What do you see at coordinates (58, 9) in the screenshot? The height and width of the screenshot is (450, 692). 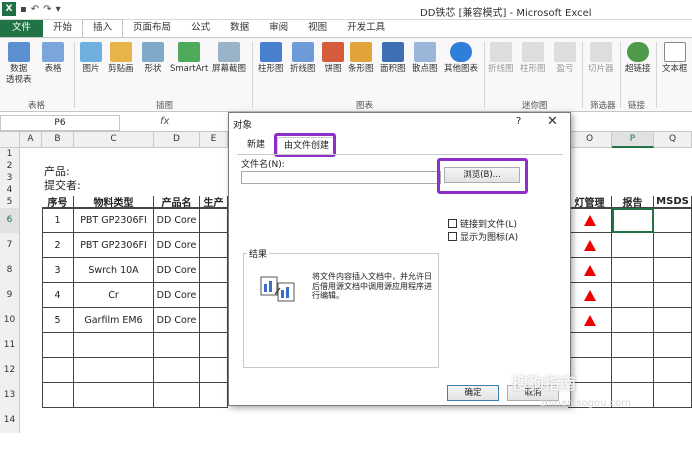 I see `customize-icon: ▾` at bounding box center [58, 9].